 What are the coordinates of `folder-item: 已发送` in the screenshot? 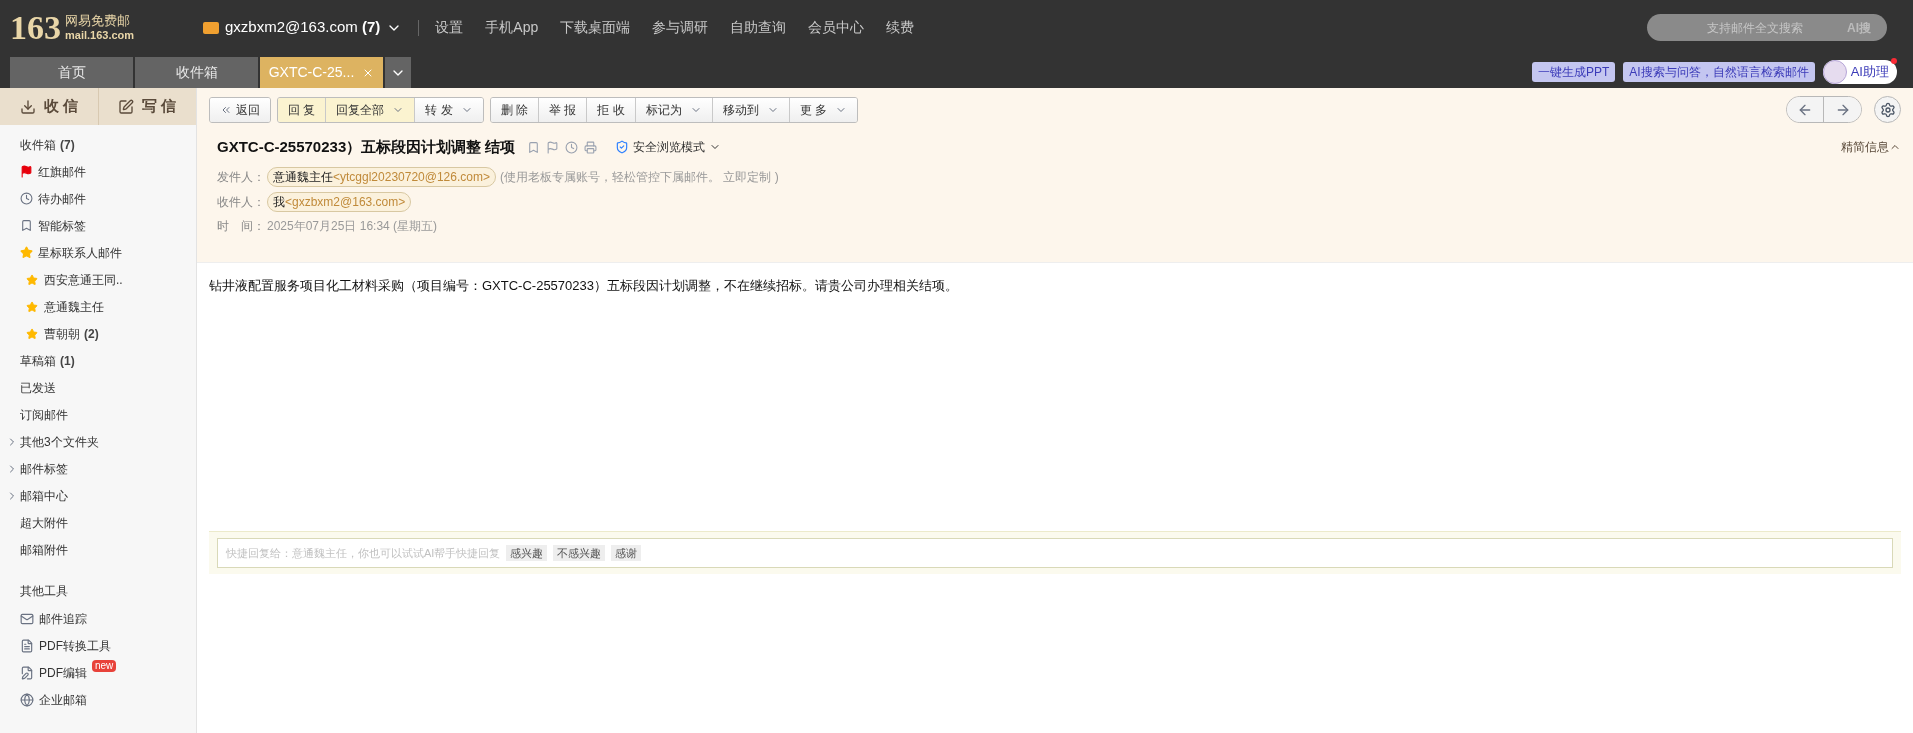 It's located at (98, 387).